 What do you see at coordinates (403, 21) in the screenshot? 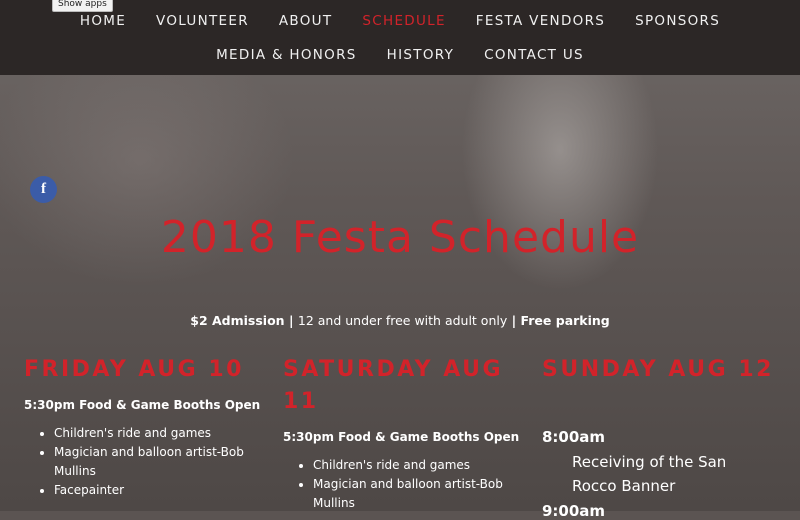
I see `nav-schedule: SCHEDULE` at bounding box center [403, 21].